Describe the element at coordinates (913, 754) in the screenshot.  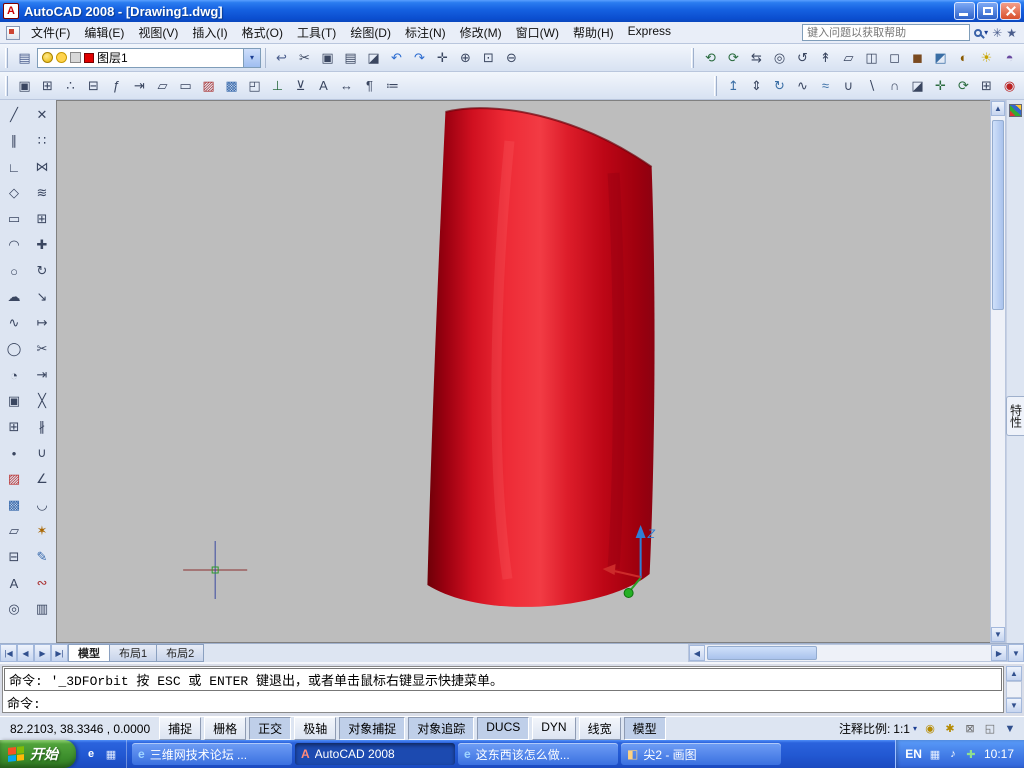
I see `language-indicator: EN` at that location.